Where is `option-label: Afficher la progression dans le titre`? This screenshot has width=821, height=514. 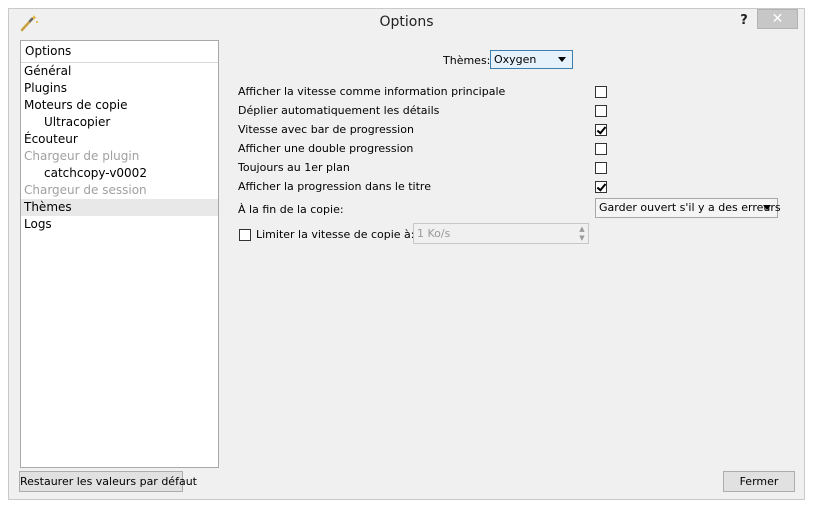
option-label: Afficher la progression dans le titre is located at coordinates (334, 186).